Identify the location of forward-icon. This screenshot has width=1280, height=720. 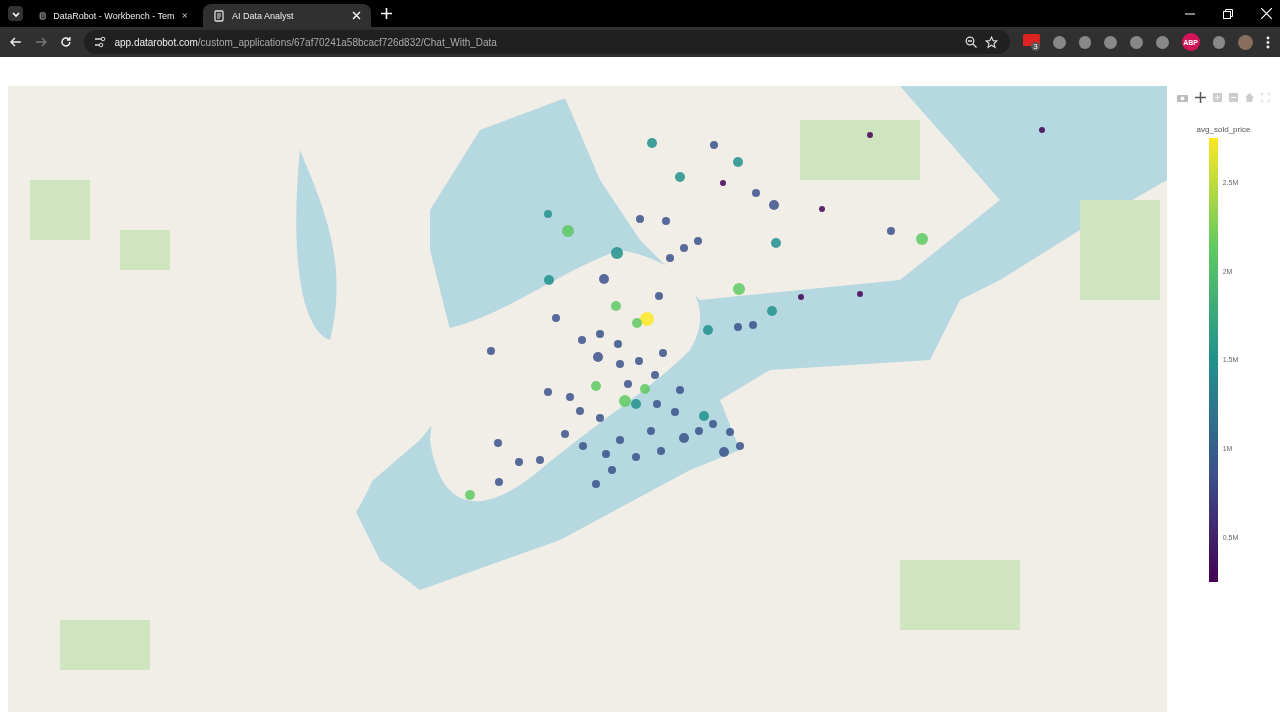
(40, 42).